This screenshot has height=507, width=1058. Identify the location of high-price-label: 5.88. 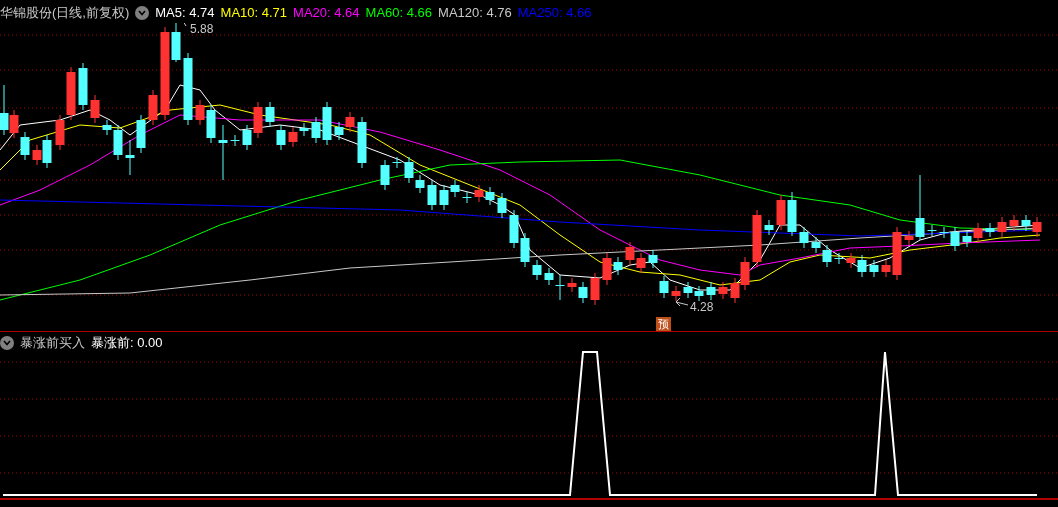
(202, 29).